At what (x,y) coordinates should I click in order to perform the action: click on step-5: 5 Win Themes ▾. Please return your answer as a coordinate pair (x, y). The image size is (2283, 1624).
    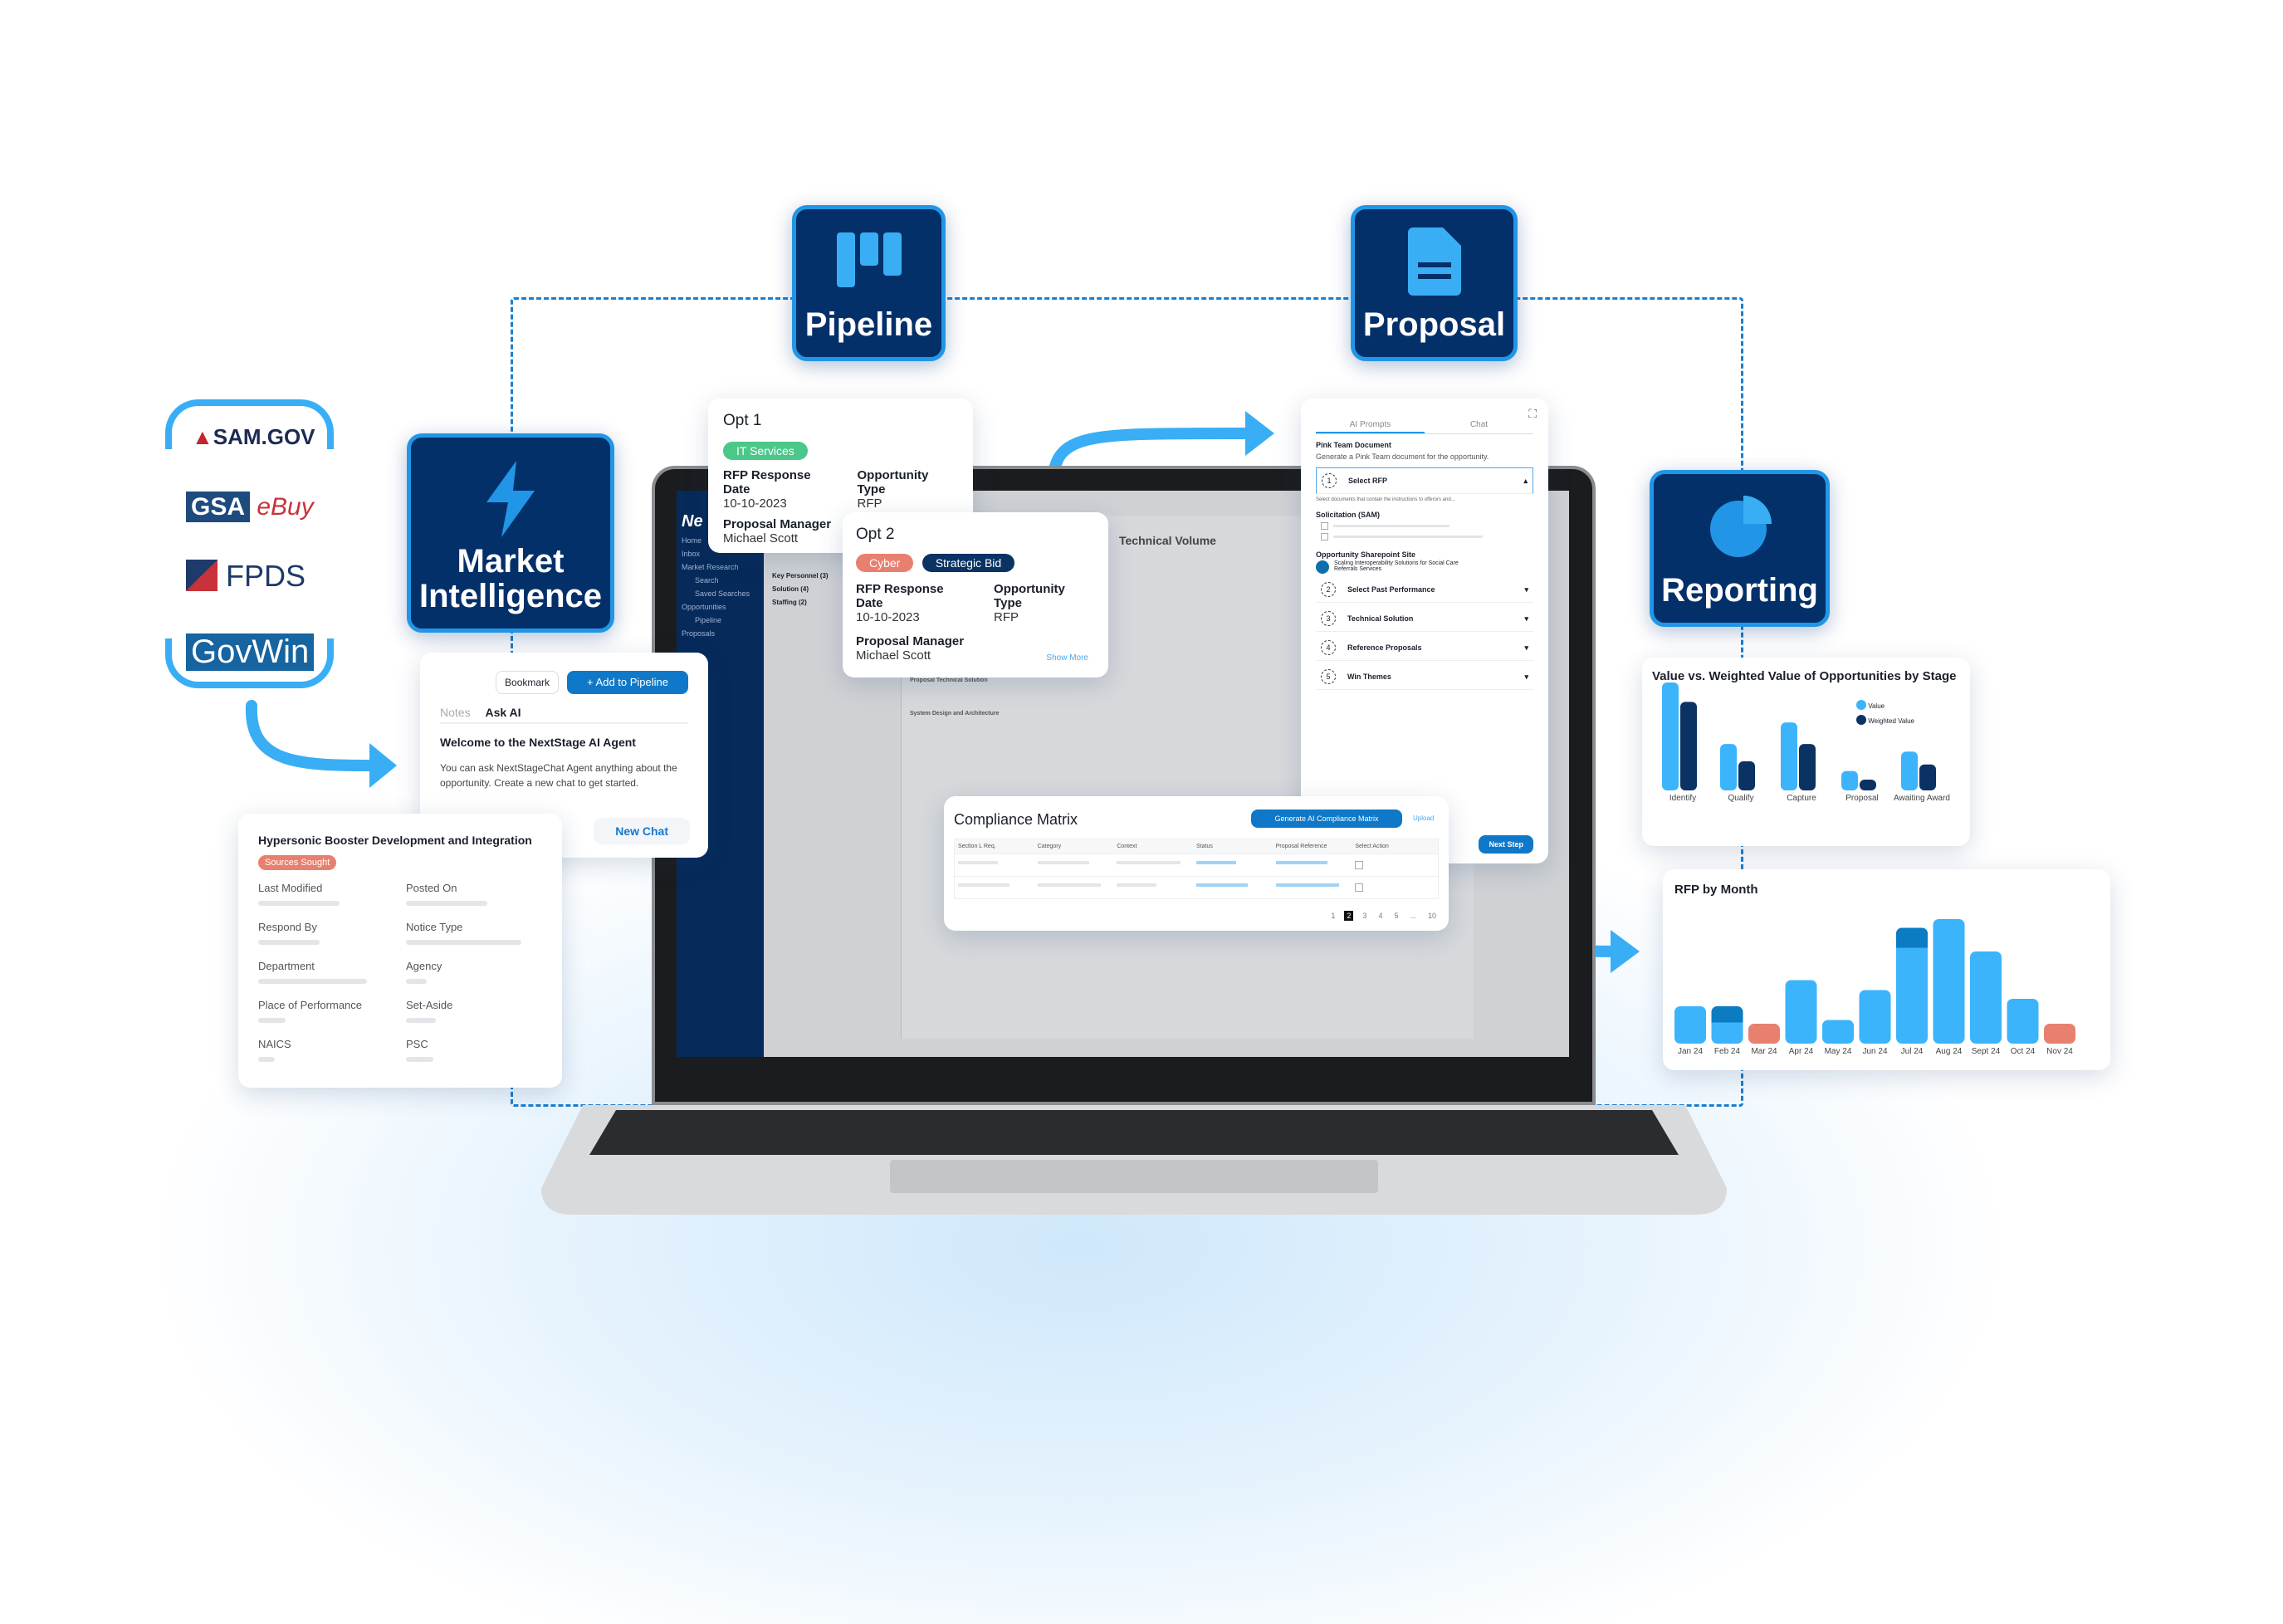
    Looking at the image, I should click on (1424, 677).